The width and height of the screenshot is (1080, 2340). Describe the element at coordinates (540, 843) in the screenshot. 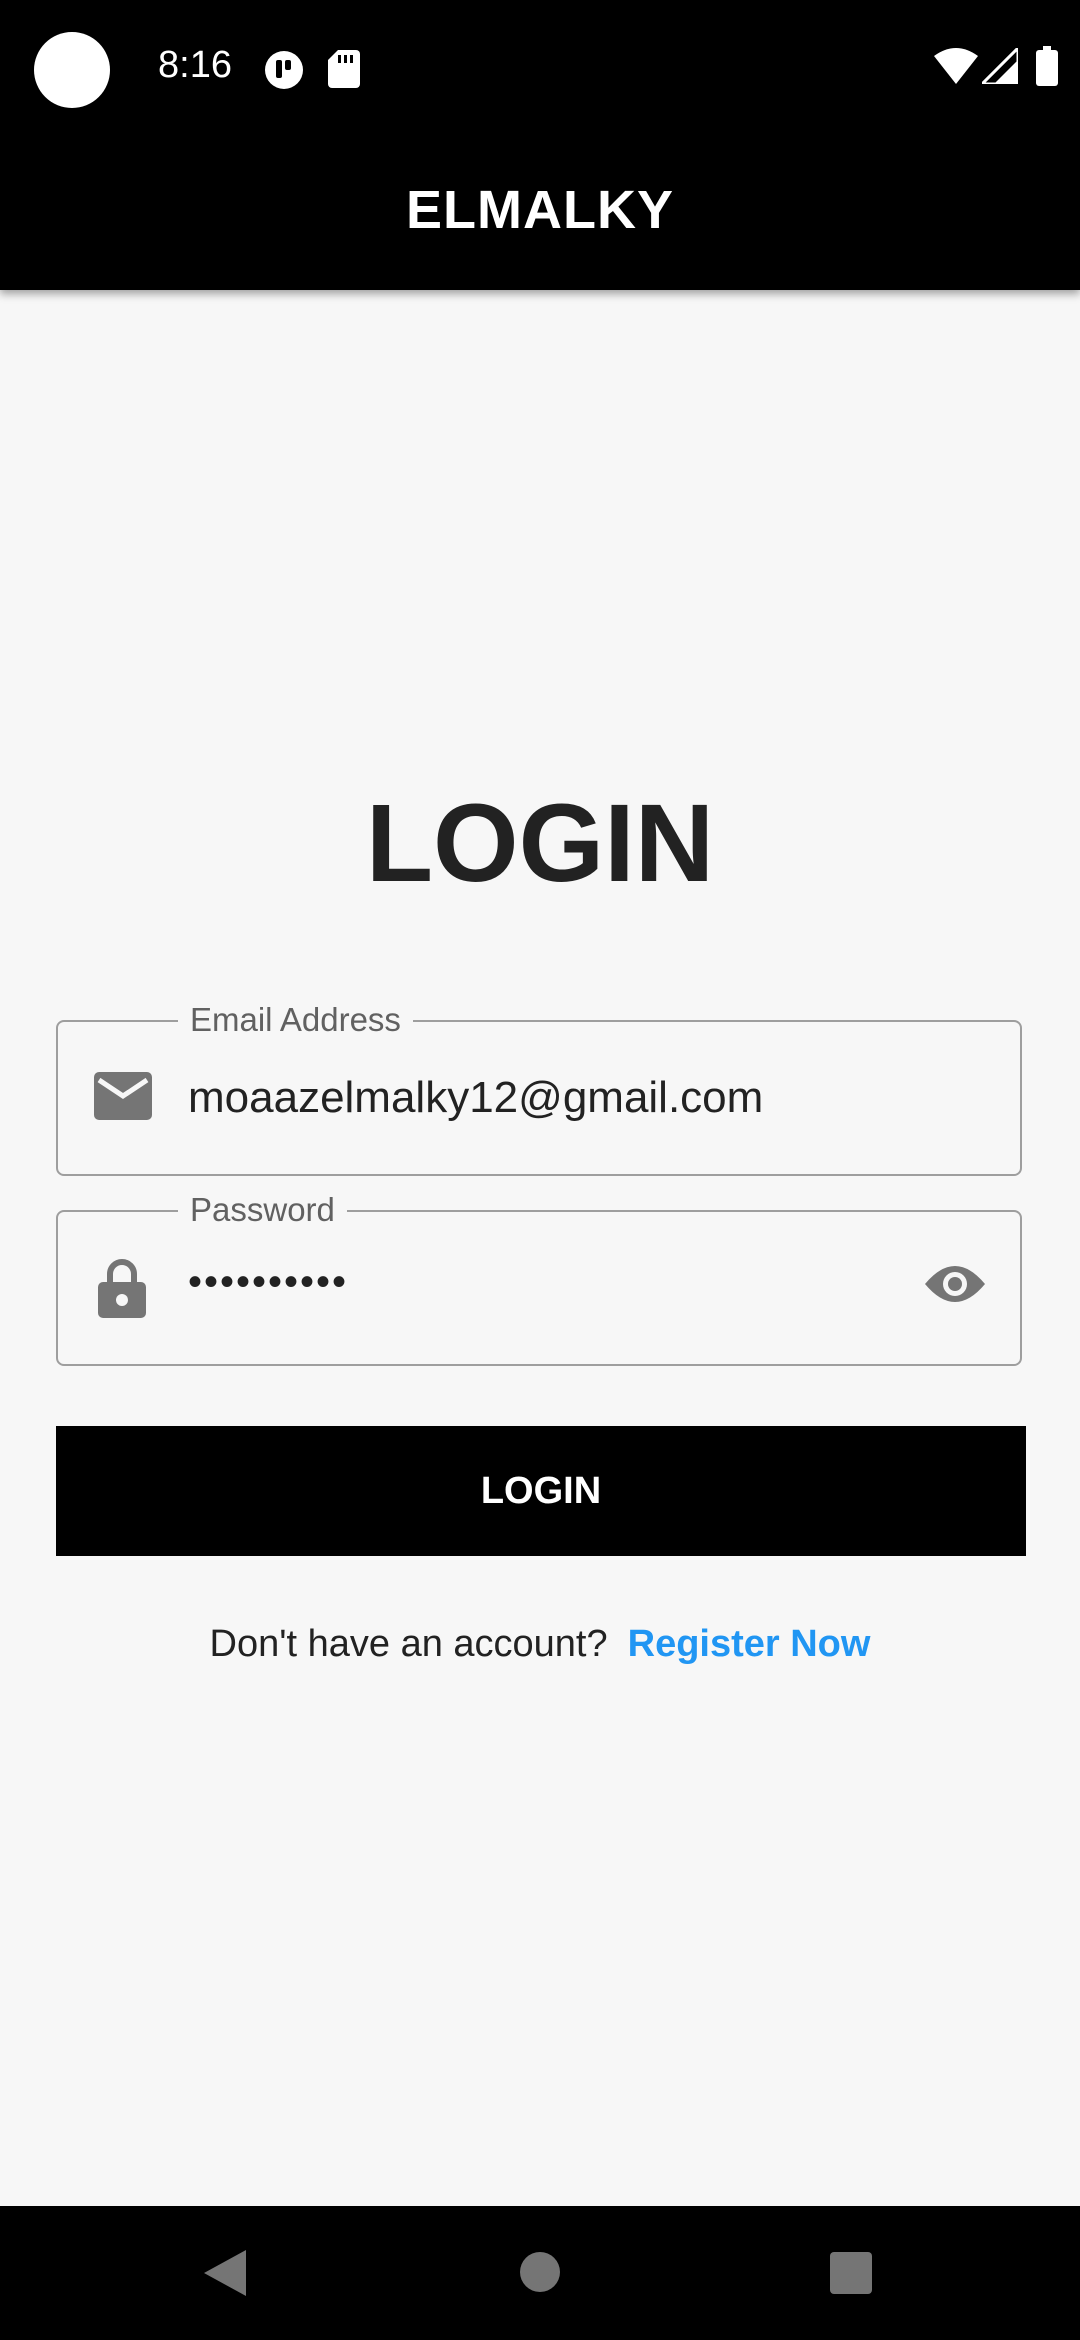

I see `page-title: LOGIN` at that location.